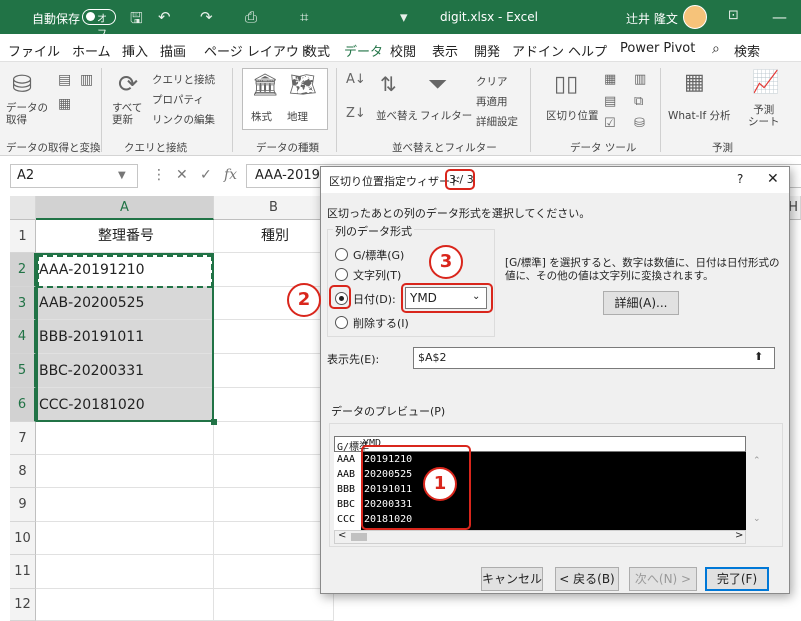 This screenshot has width=801, height=621. What do you see at coordinates (372, 443) in the screenshot?
I see `preview-col-2-header: YMD` at bounding box center [372, 443].